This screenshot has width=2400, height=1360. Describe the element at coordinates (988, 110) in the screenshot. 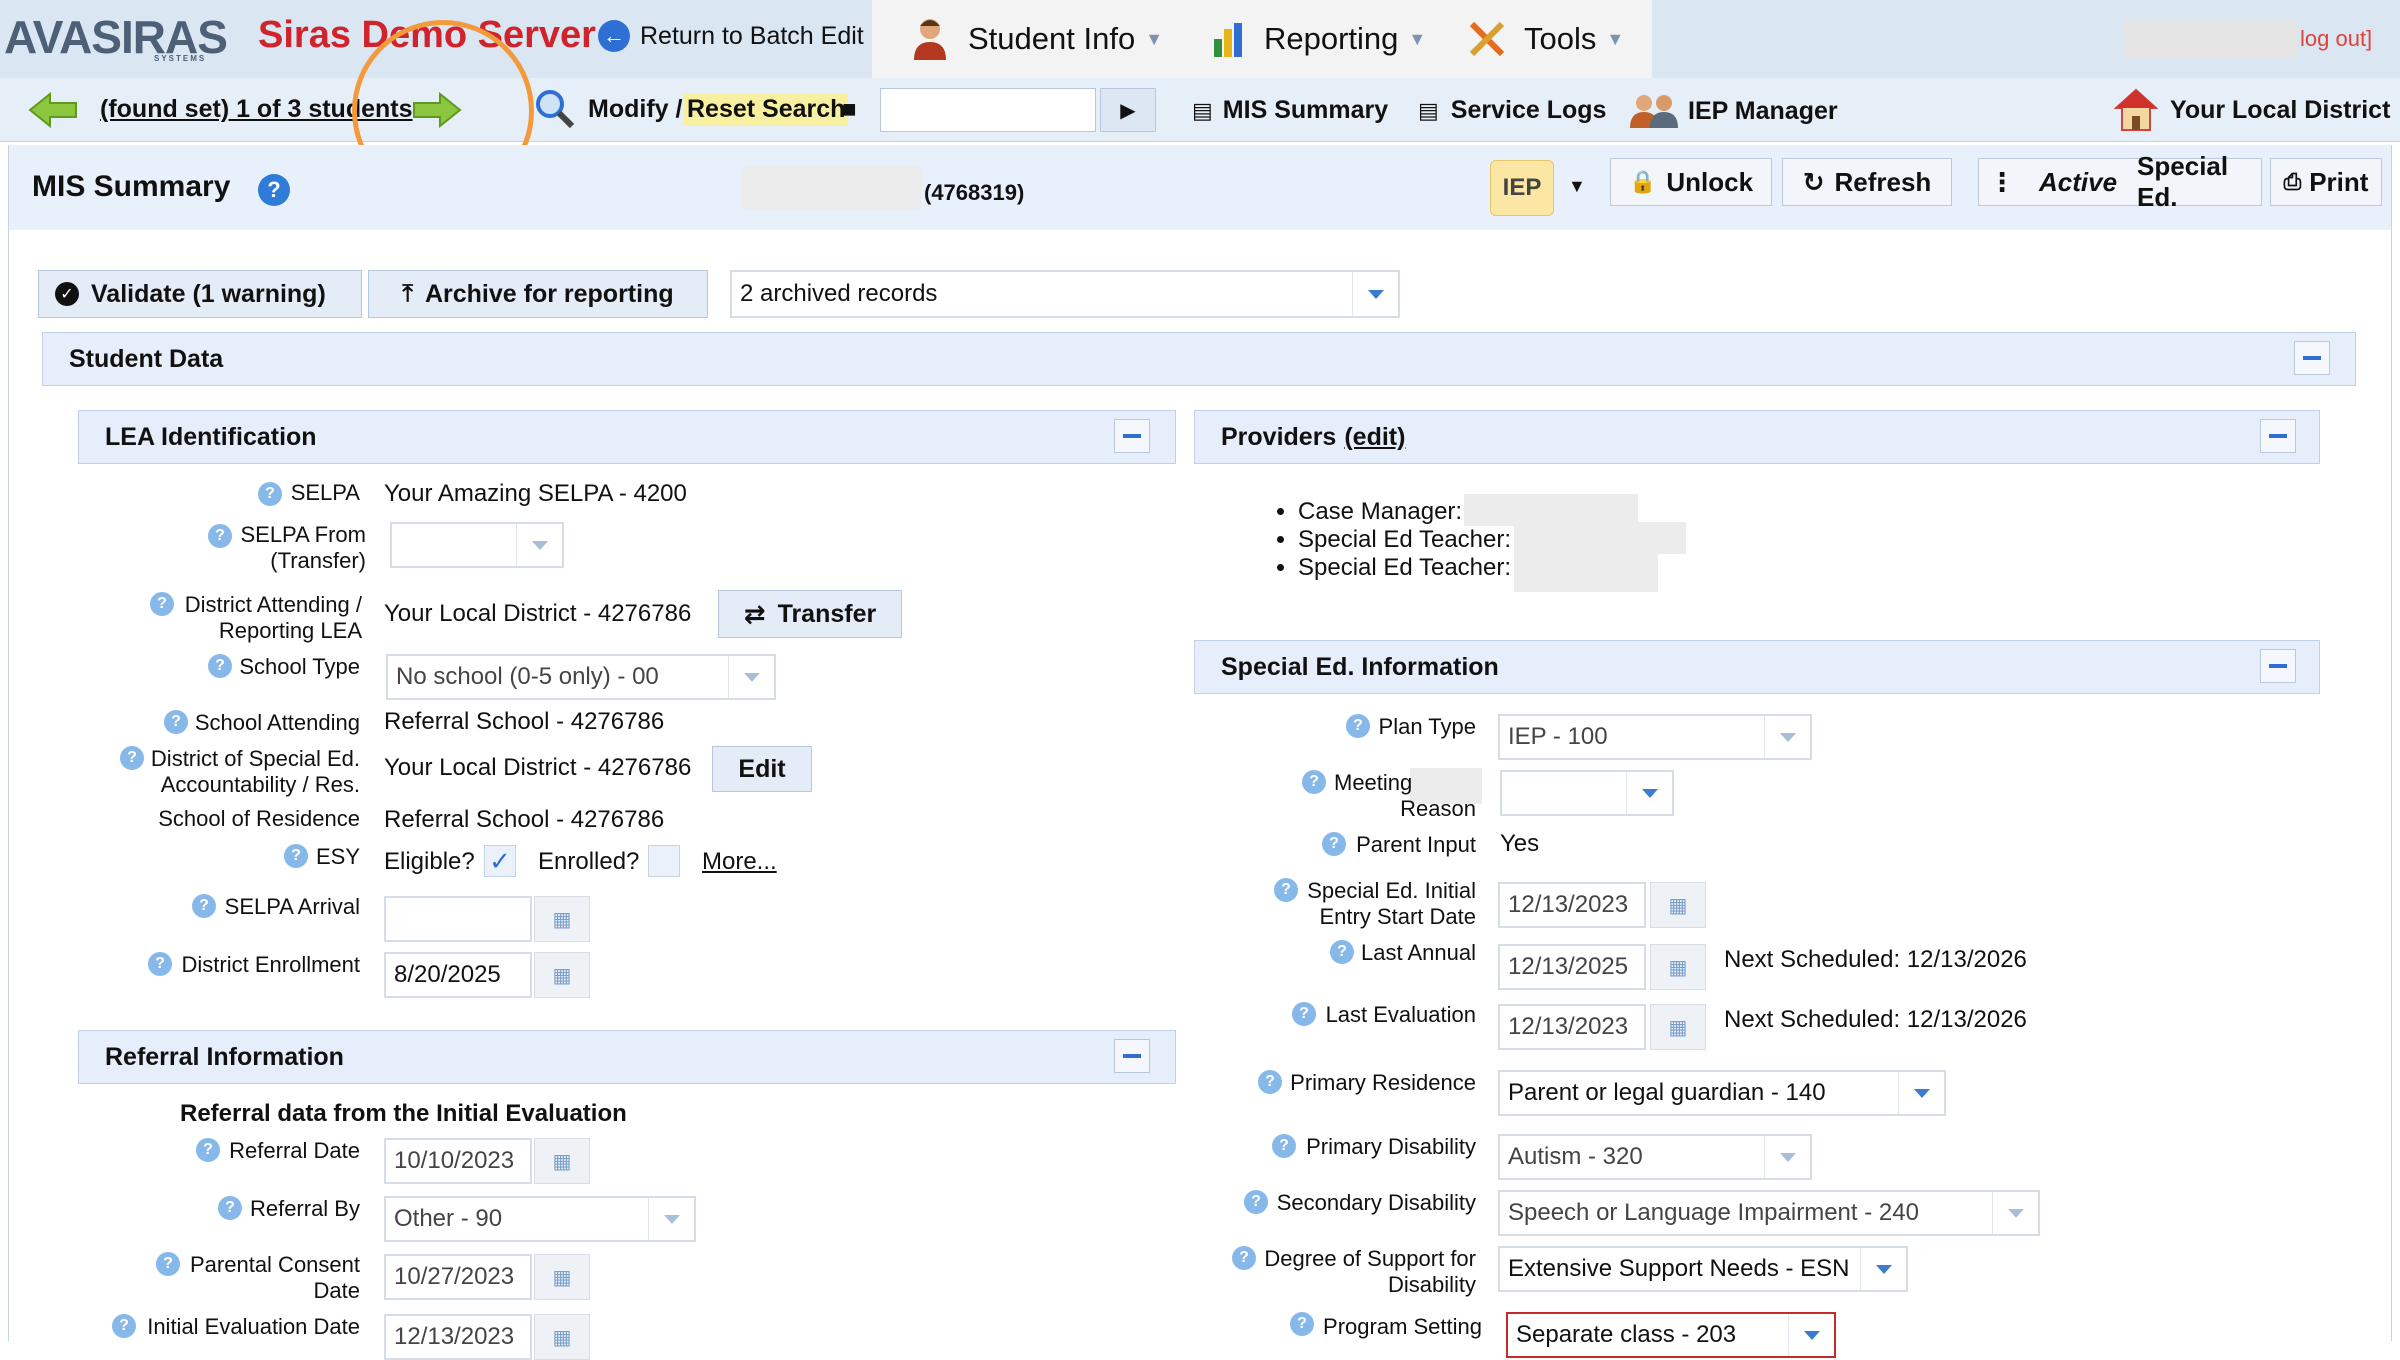

I see `search-input` at that location.